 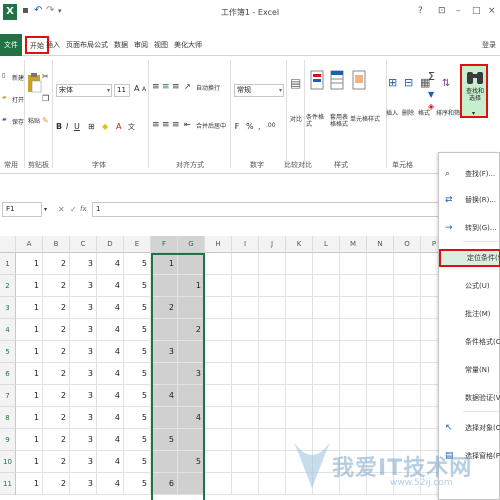 What do you see at coordinates (8, 286) in the screenshot?
I see `row-header: 2` at bounding box center [8, 286].